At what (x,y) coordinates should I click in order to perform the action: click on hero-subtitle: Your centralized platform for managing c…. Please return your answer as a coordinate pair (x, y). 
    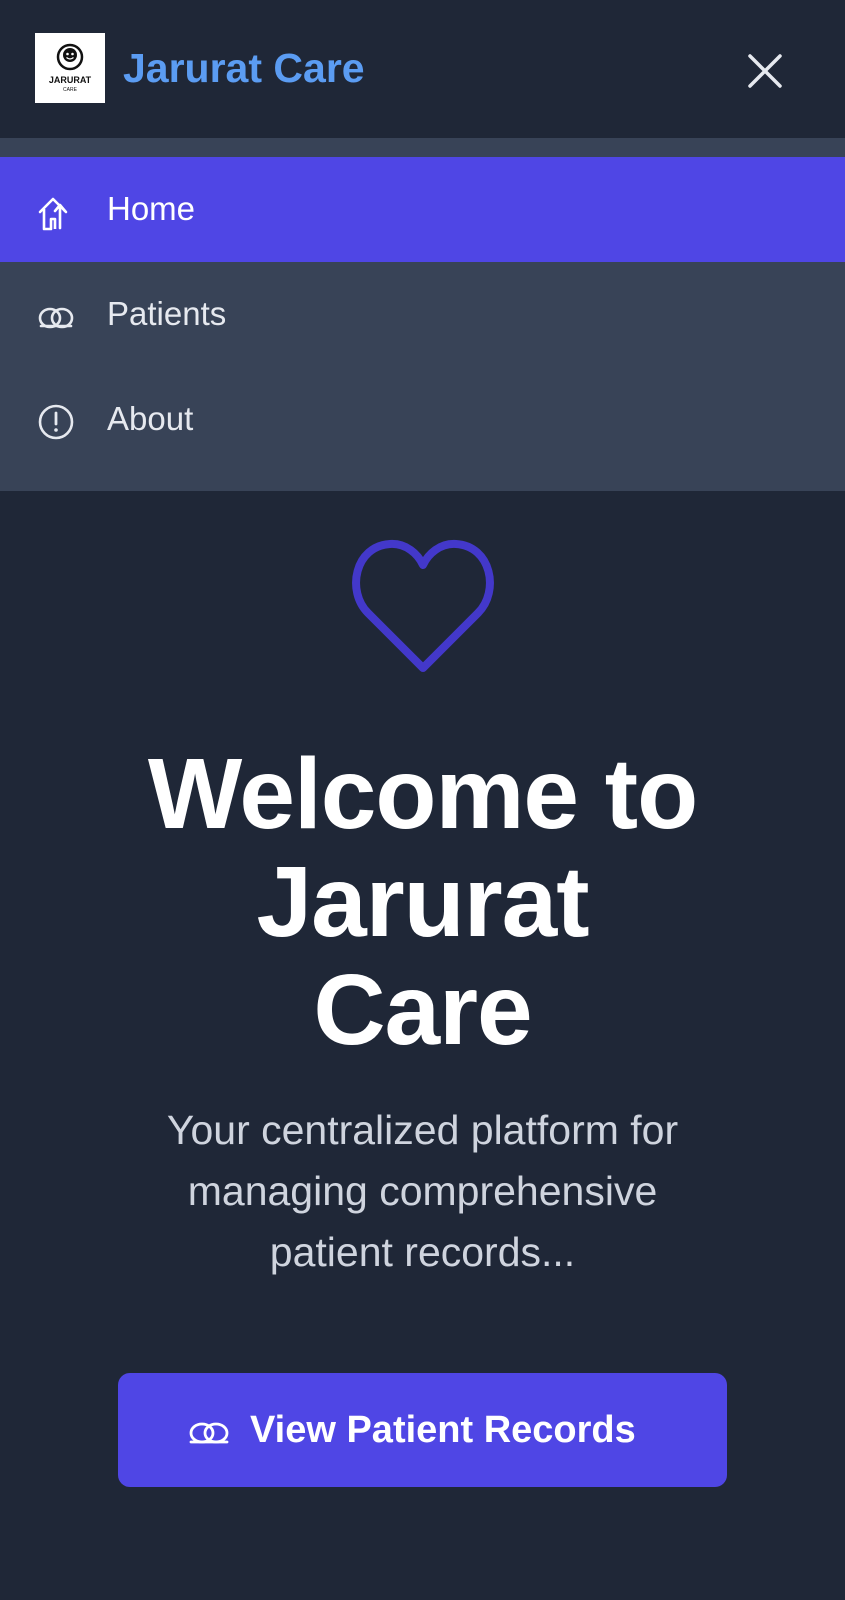
    Looking at the image, I should click on (422, 1191).